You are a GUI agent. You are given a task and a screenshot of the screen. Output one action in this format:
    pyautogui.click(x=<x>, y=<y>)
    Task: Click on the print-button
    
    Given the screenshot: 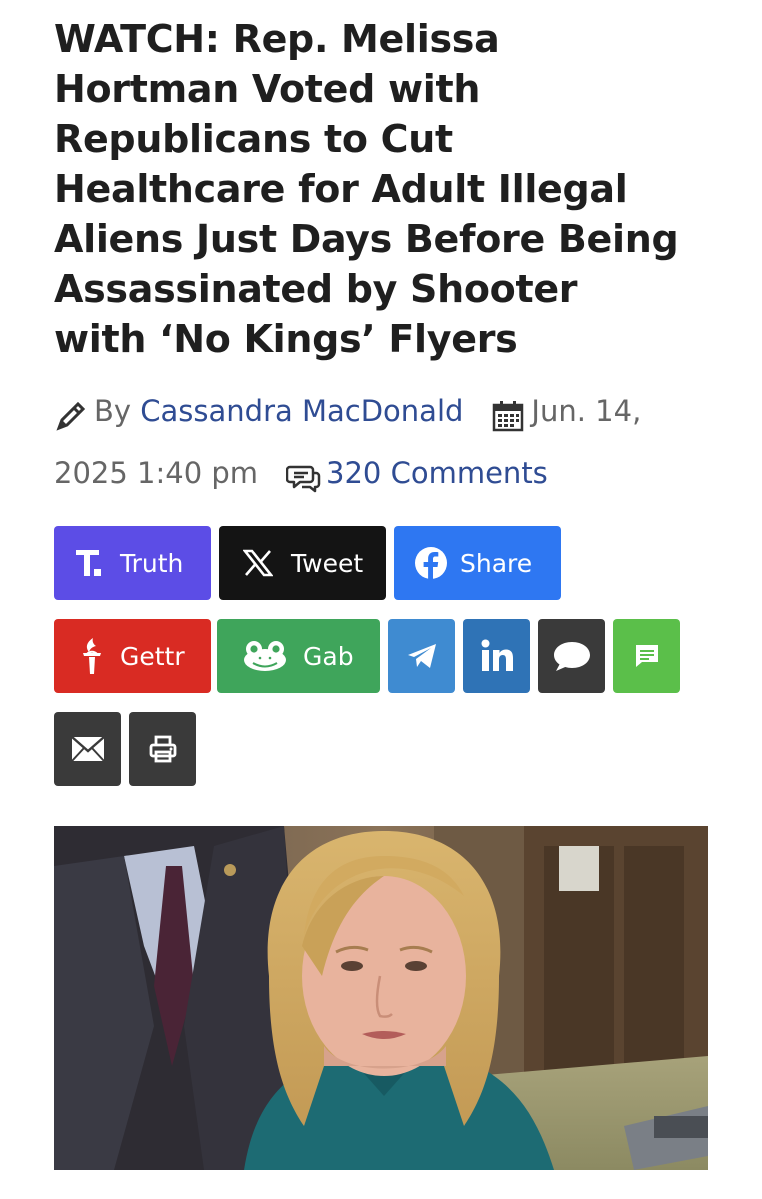 What is the action you would take?
    pyautogui.click(x=162, y=749)
    